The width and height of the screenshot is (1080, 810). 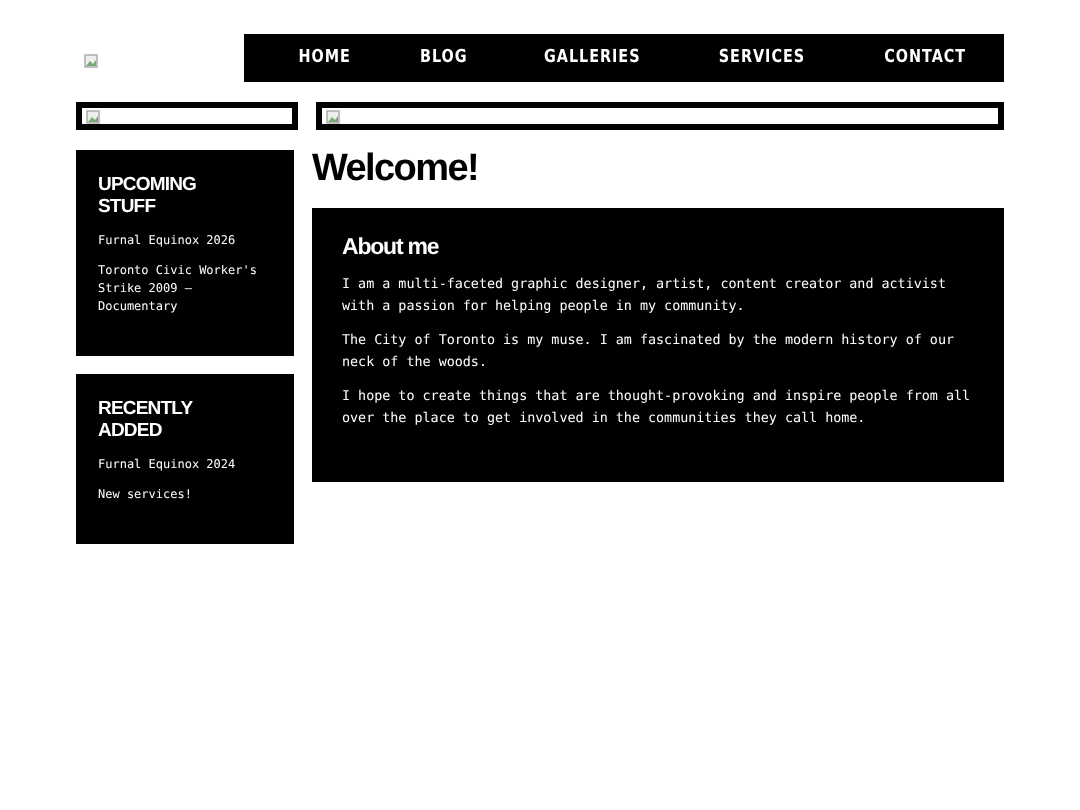 I want to click on card-title: RECENTLY ADDED, so click(x=146, y=420).